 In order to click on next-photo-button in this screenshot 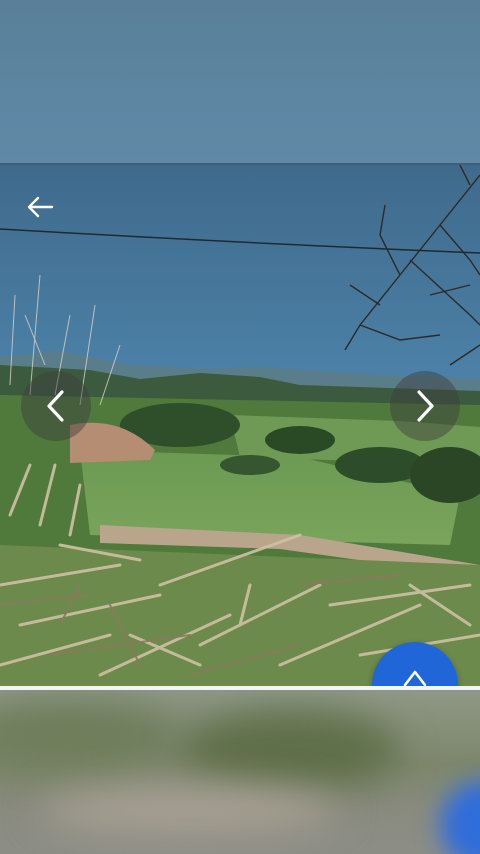, I will do `click(425, 406)`.